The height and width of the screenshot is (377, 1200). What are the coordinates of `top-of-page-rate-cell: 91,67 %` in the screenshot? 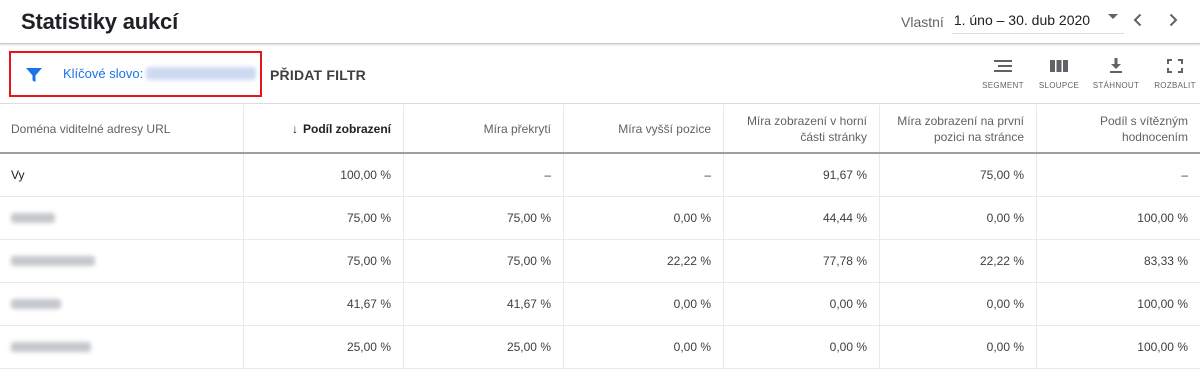 It's located at (801, 175).